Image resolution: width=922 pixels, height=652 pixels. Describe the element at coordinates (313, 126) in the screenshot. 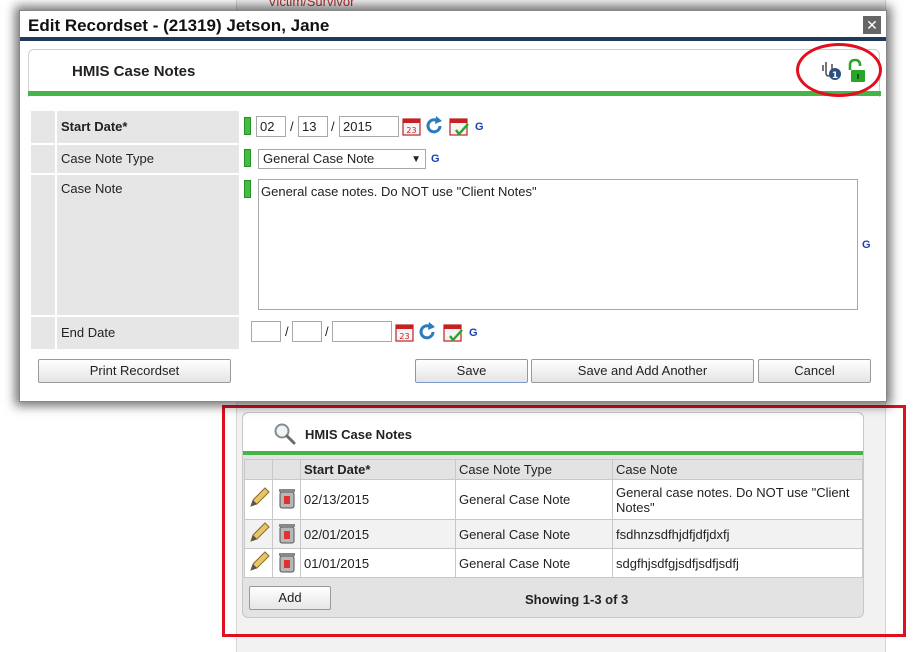

I see `start-date-day-input: 13` at that location.